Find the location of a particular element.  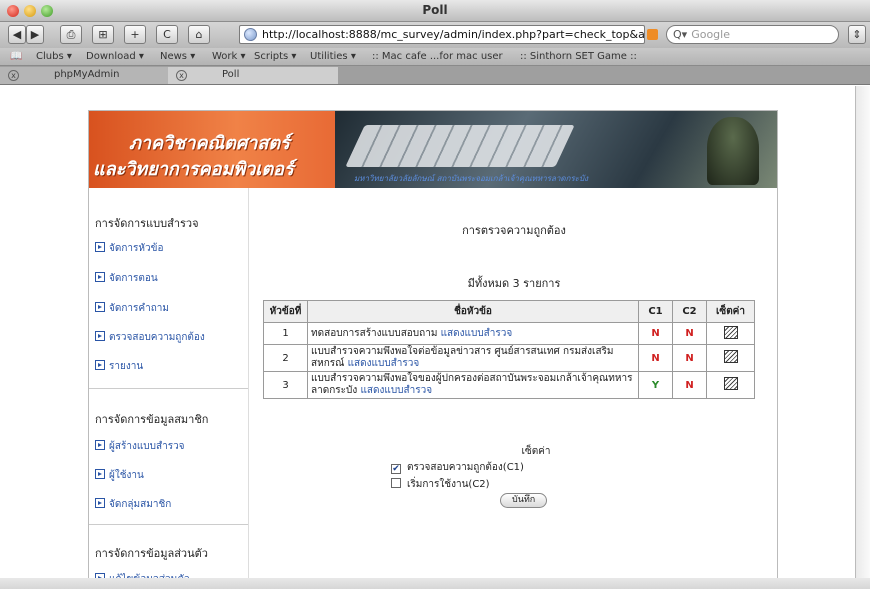

vertical-scrollbar is located at coordinates (862, 337).